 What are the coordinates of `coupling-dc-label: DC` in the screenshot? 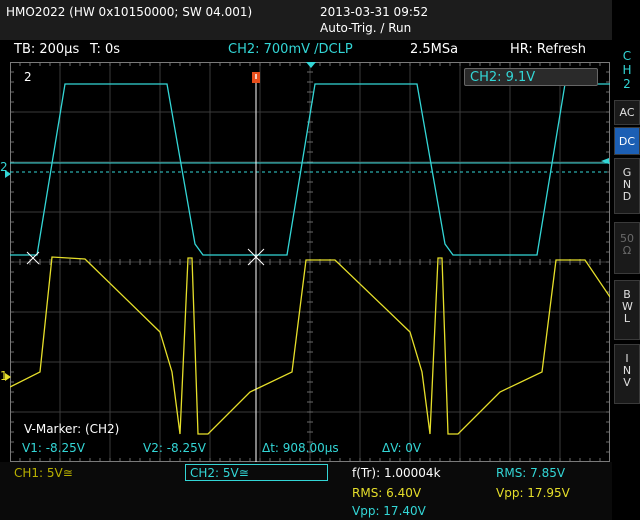 It's located at (627, 141).